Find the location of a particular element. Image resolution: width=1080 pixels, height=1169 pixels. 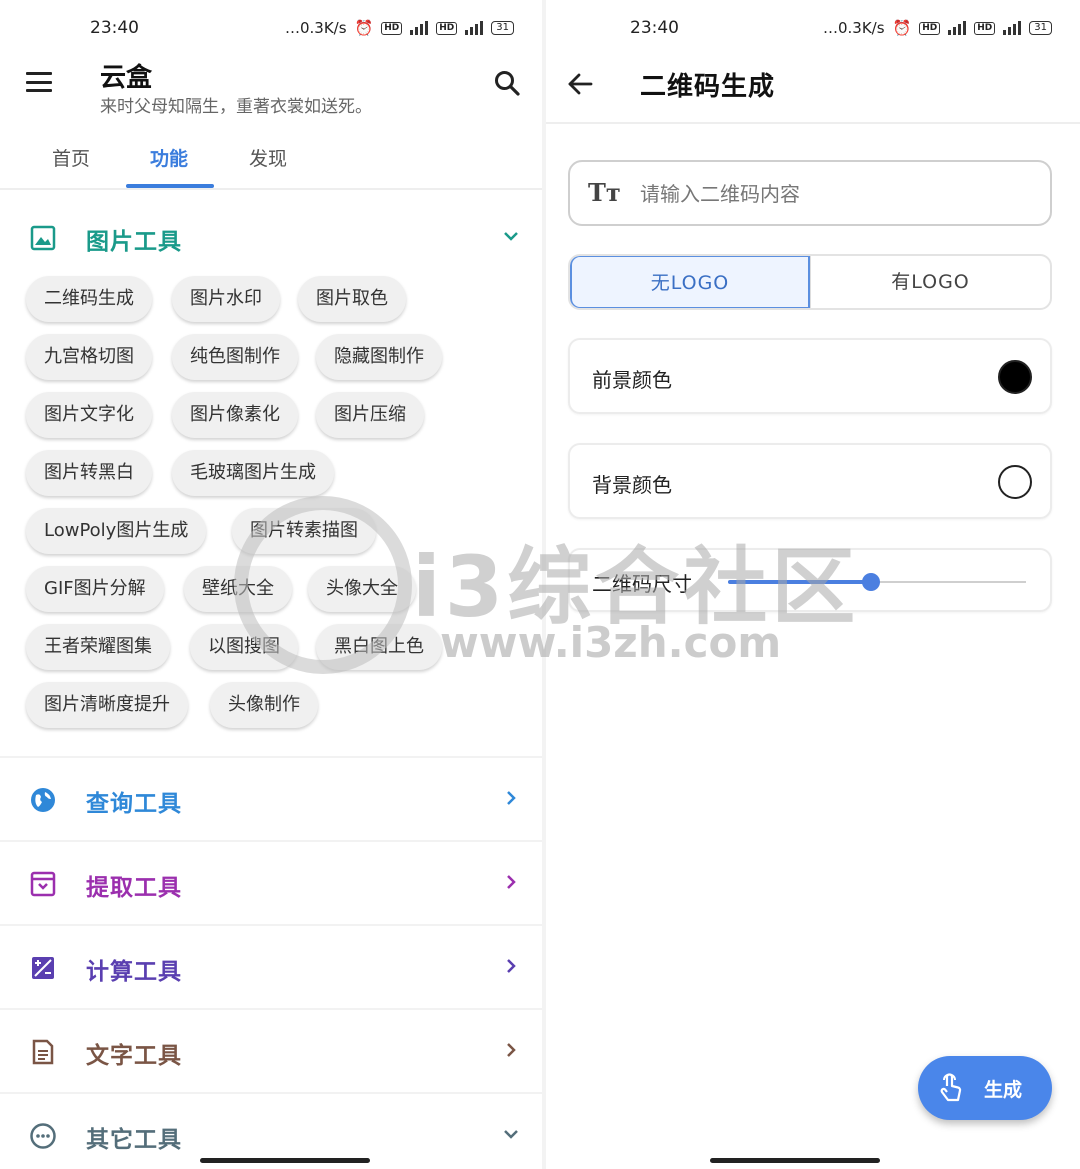

menu-icon is located at coordinates (39, 82).